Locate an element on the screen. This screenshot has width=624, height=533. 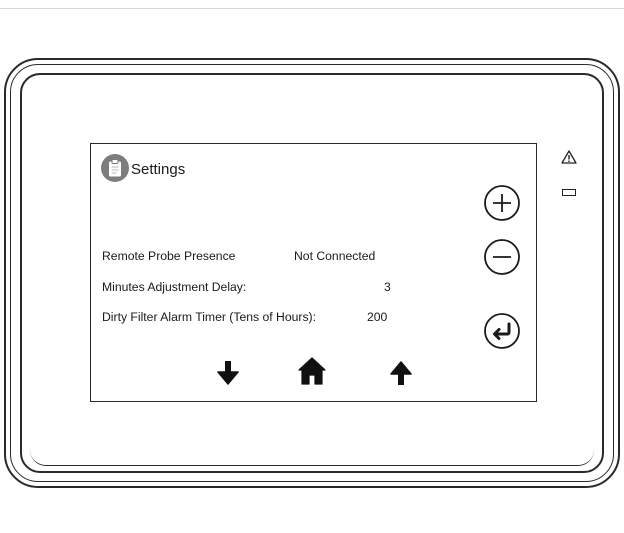
setting-label-remote-probe: Remote Probe Presence is located at coordinates (169, 256).